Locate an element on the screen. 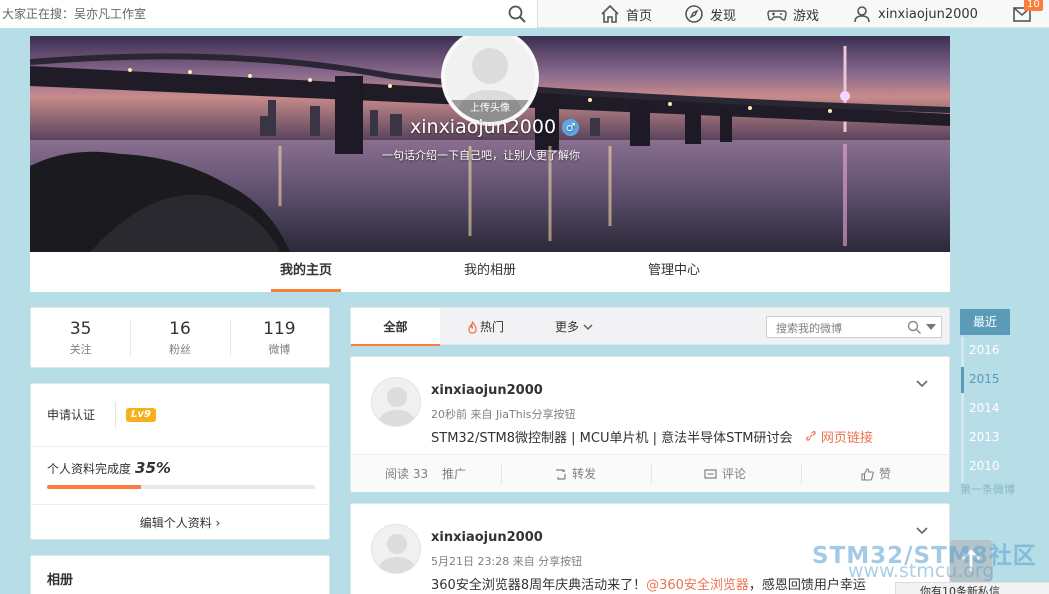 Image resolution: width=1049 pixels, height=594 pixels. feed-filter-bar: 全部 热门 更多 搜索我的微博 is located at coordinates (650, 326).